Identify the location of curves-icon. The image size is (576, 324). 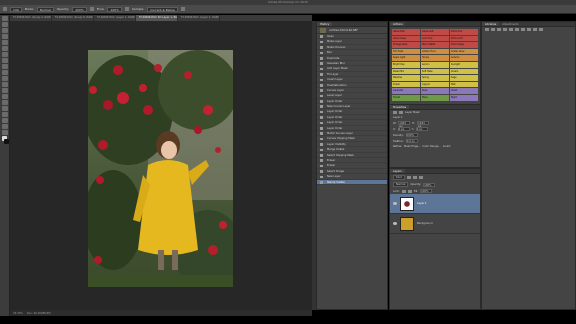
(499, 29).